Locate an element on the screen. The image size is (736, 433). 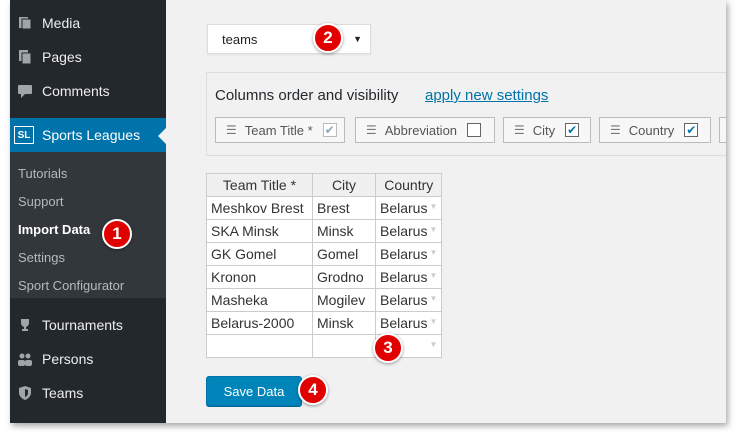
column-chip-team-title: ☰ Team Title * ✔ is located at coordinates (280, 130).